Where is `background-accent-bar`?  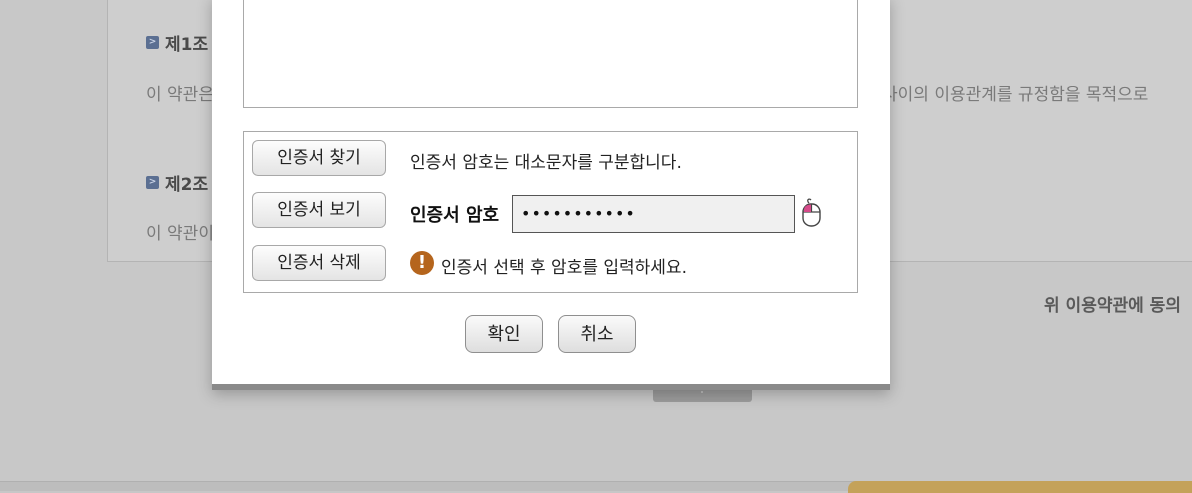 background-accent-bar is located at coordinates (1020, 487).